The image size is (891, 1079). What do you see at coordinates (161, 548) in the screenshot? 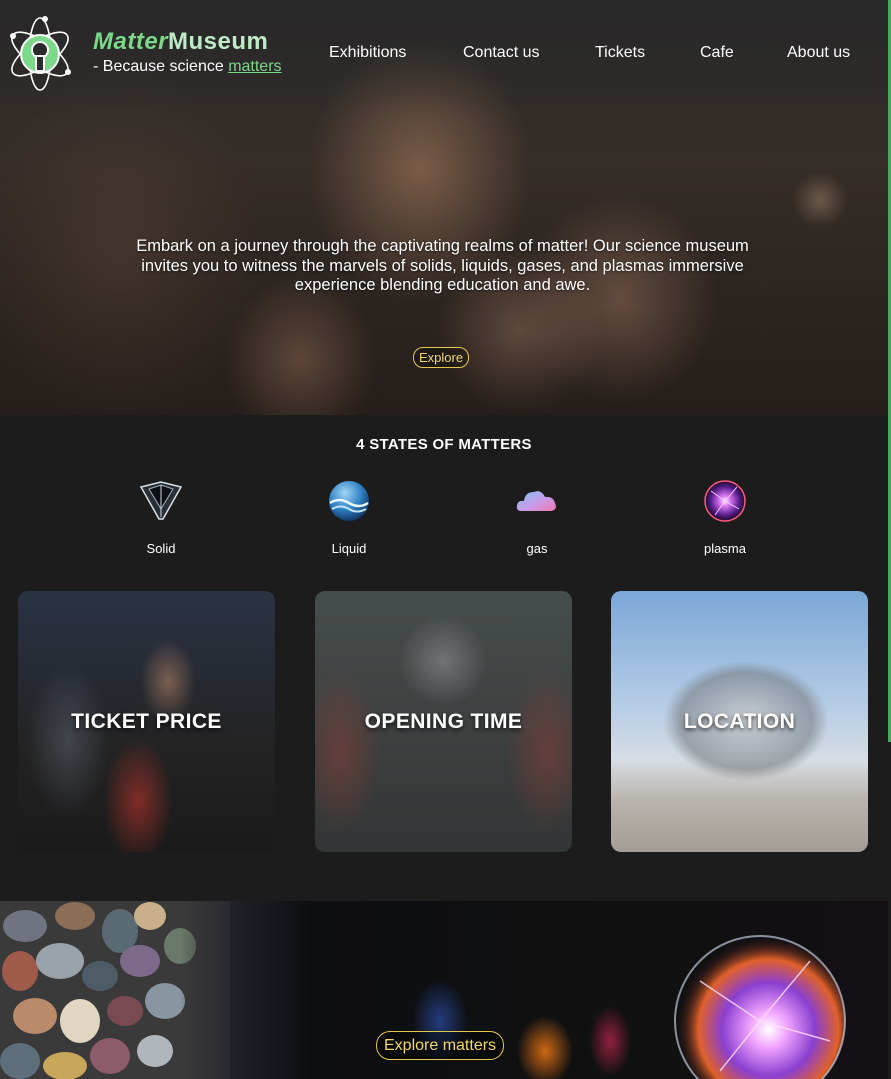
I see `state-label: Solid` at bounding box center [161, 548].